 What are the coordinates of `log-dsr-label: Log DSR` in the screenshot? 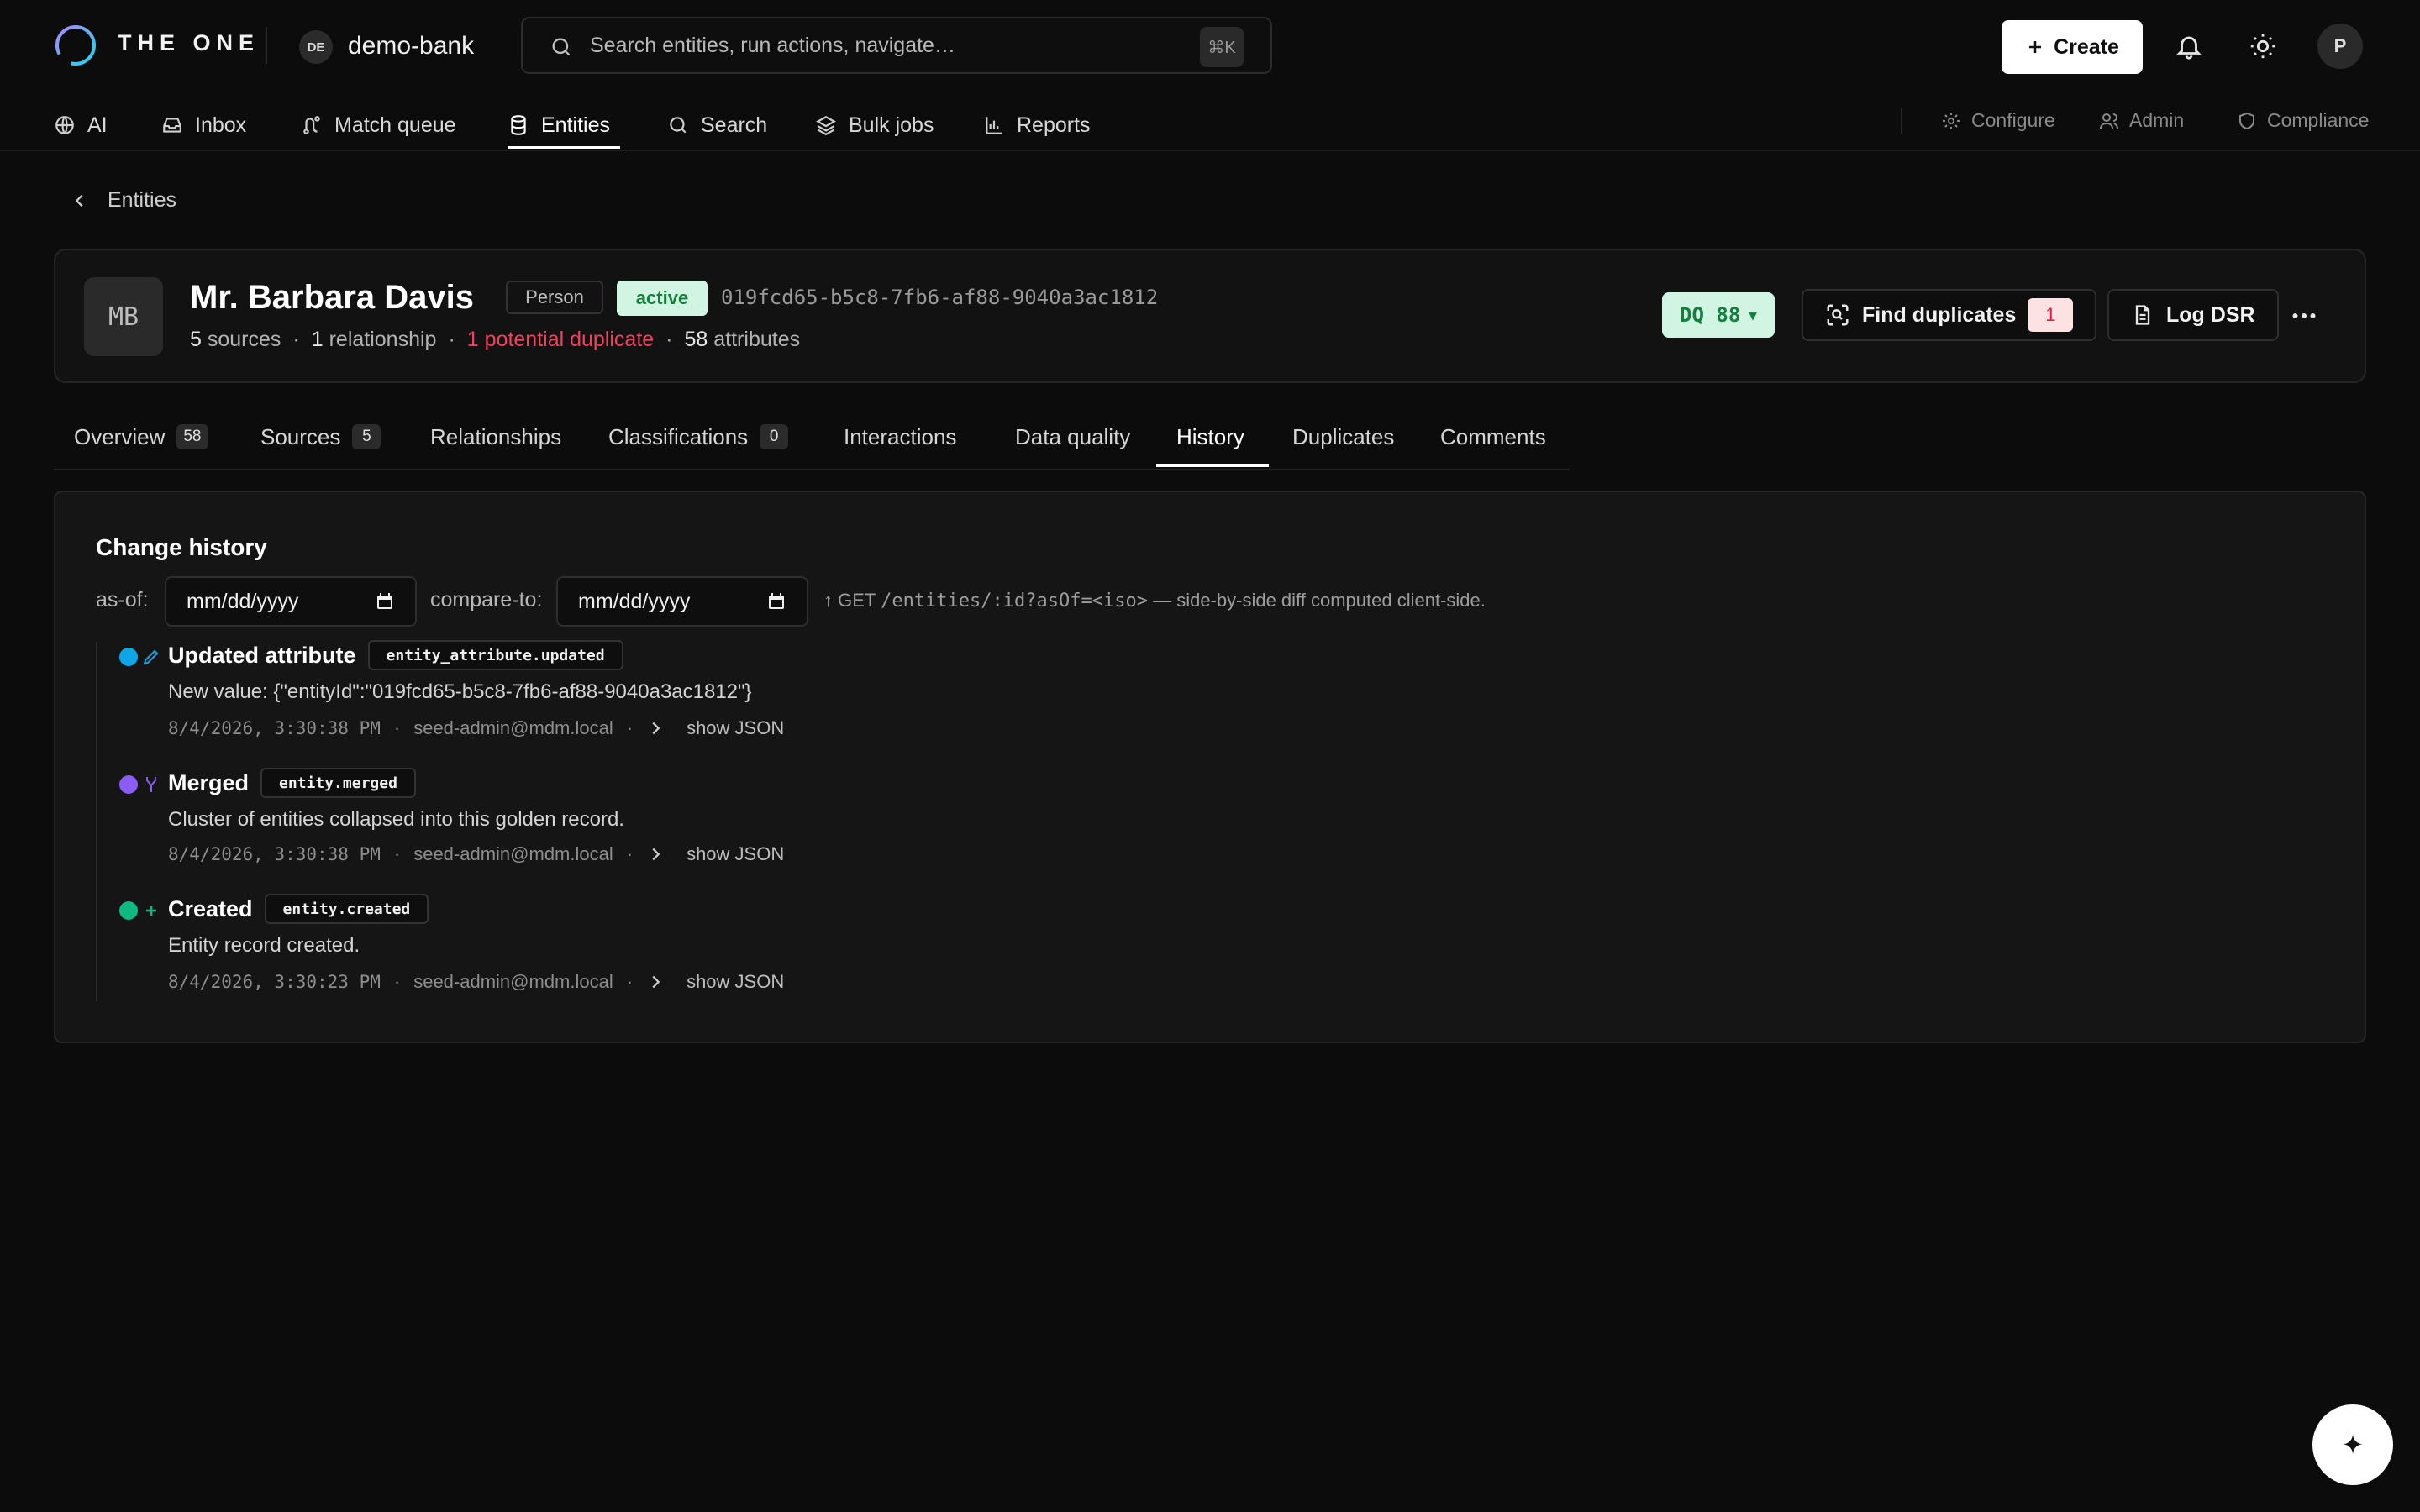 It's located at (2210, 314).